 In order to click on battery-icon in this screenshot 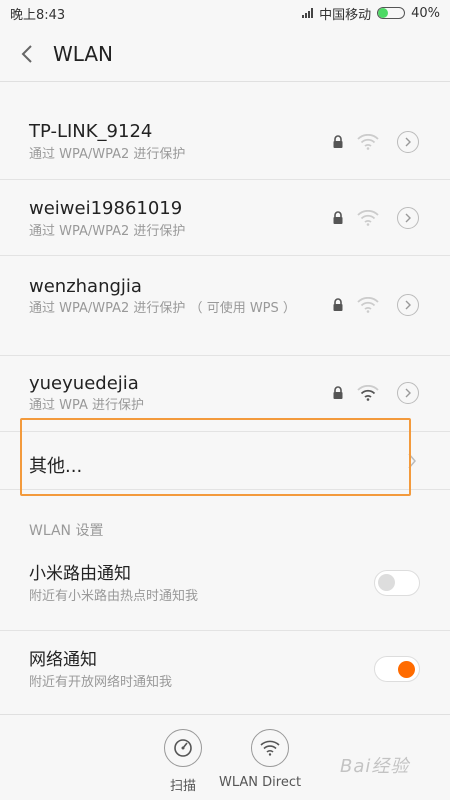, I will do `click(391, 13)`.